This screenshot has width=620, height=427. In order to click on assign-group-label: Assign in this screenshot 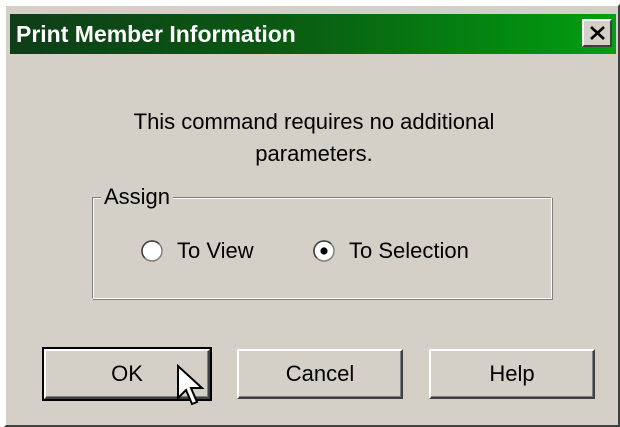, I will do `click(137, 197)`.